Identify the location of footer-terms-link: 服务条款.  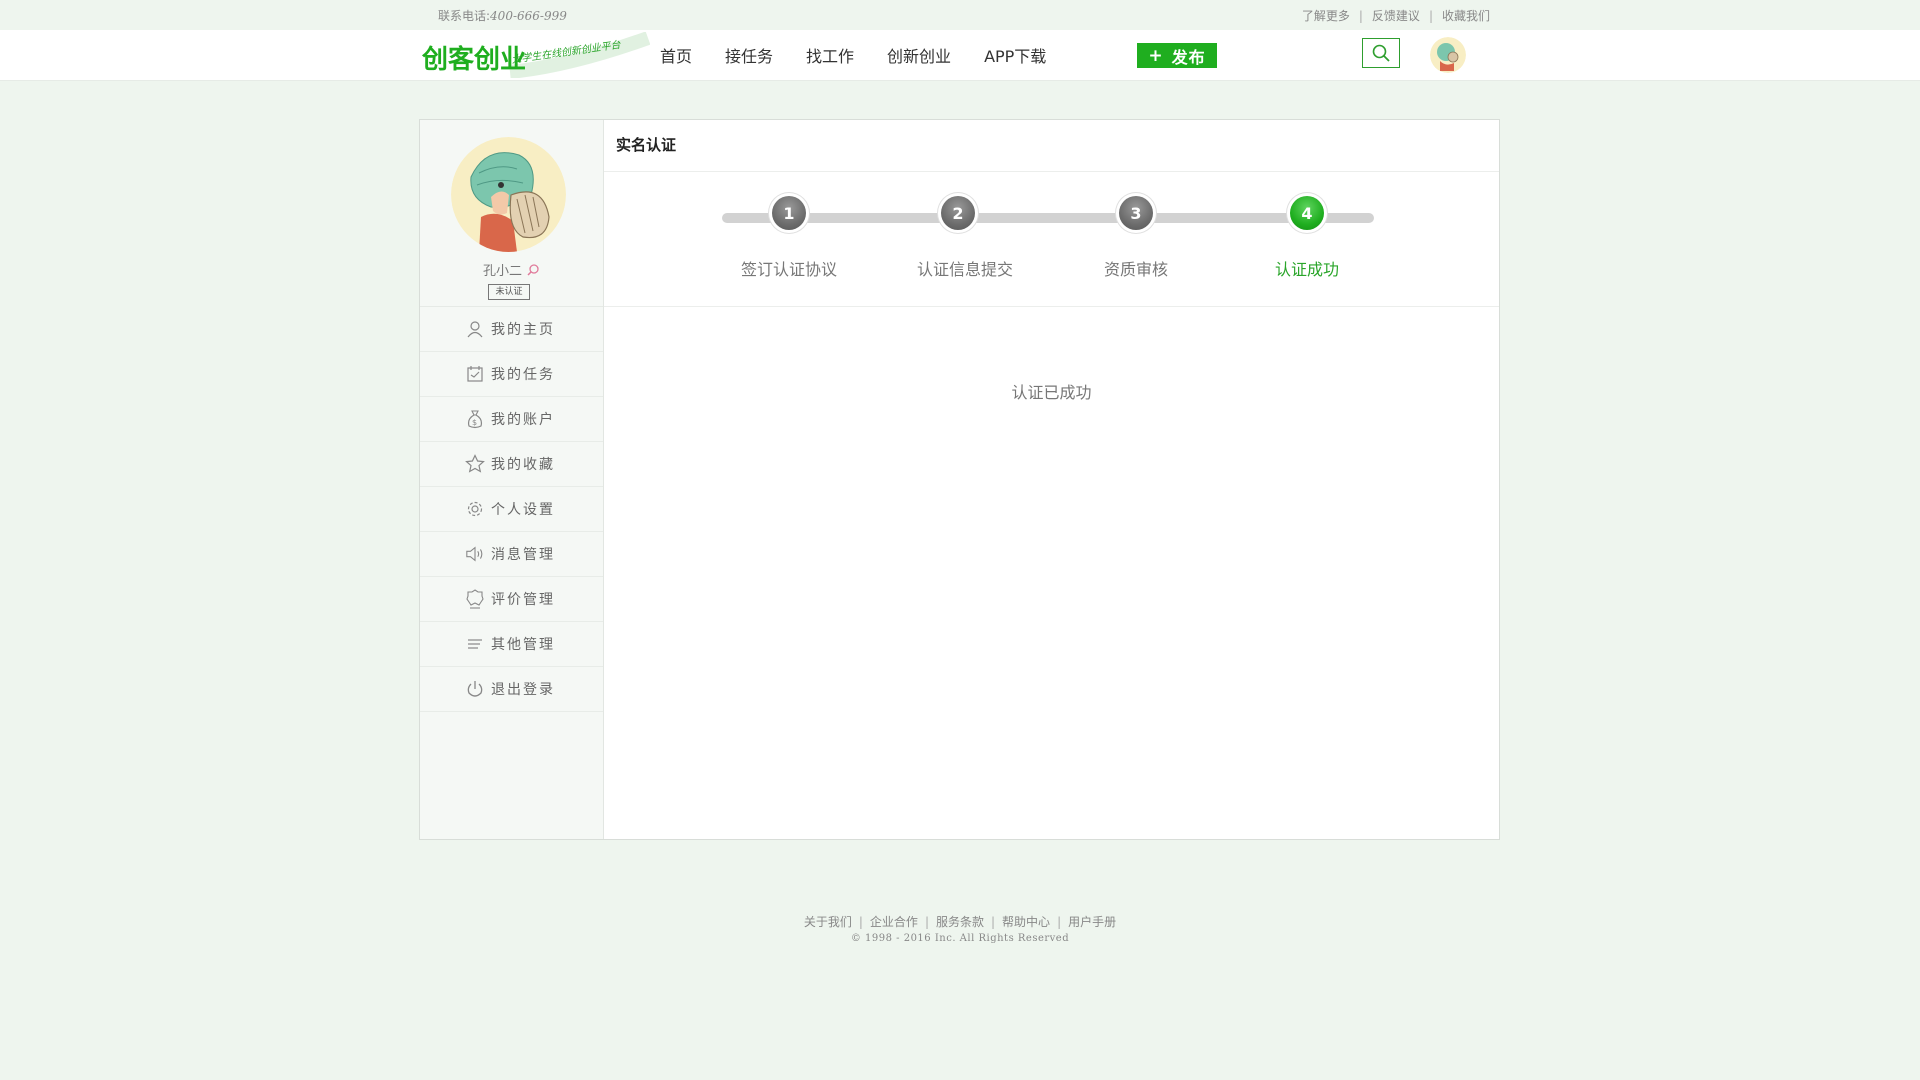
(960, 922).